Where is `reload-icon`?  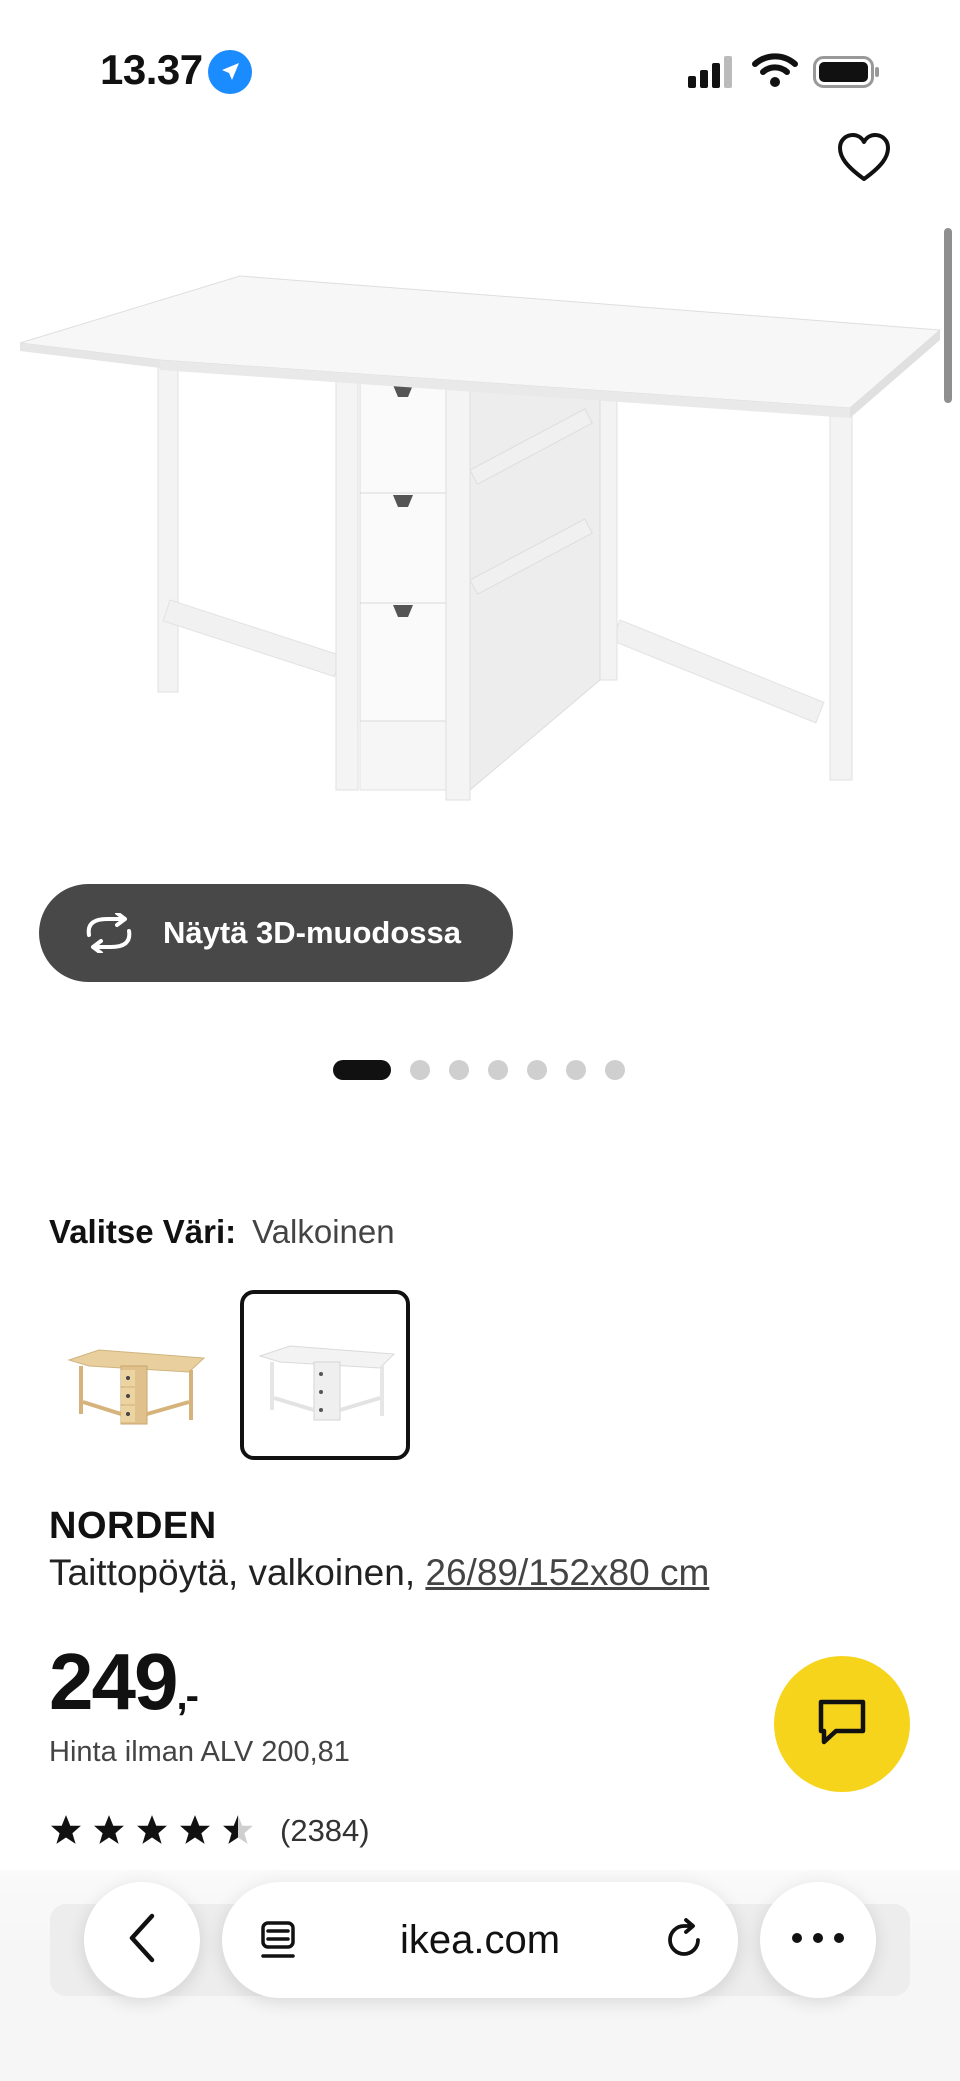
reload-icon is located at coordinates (684, 1942).